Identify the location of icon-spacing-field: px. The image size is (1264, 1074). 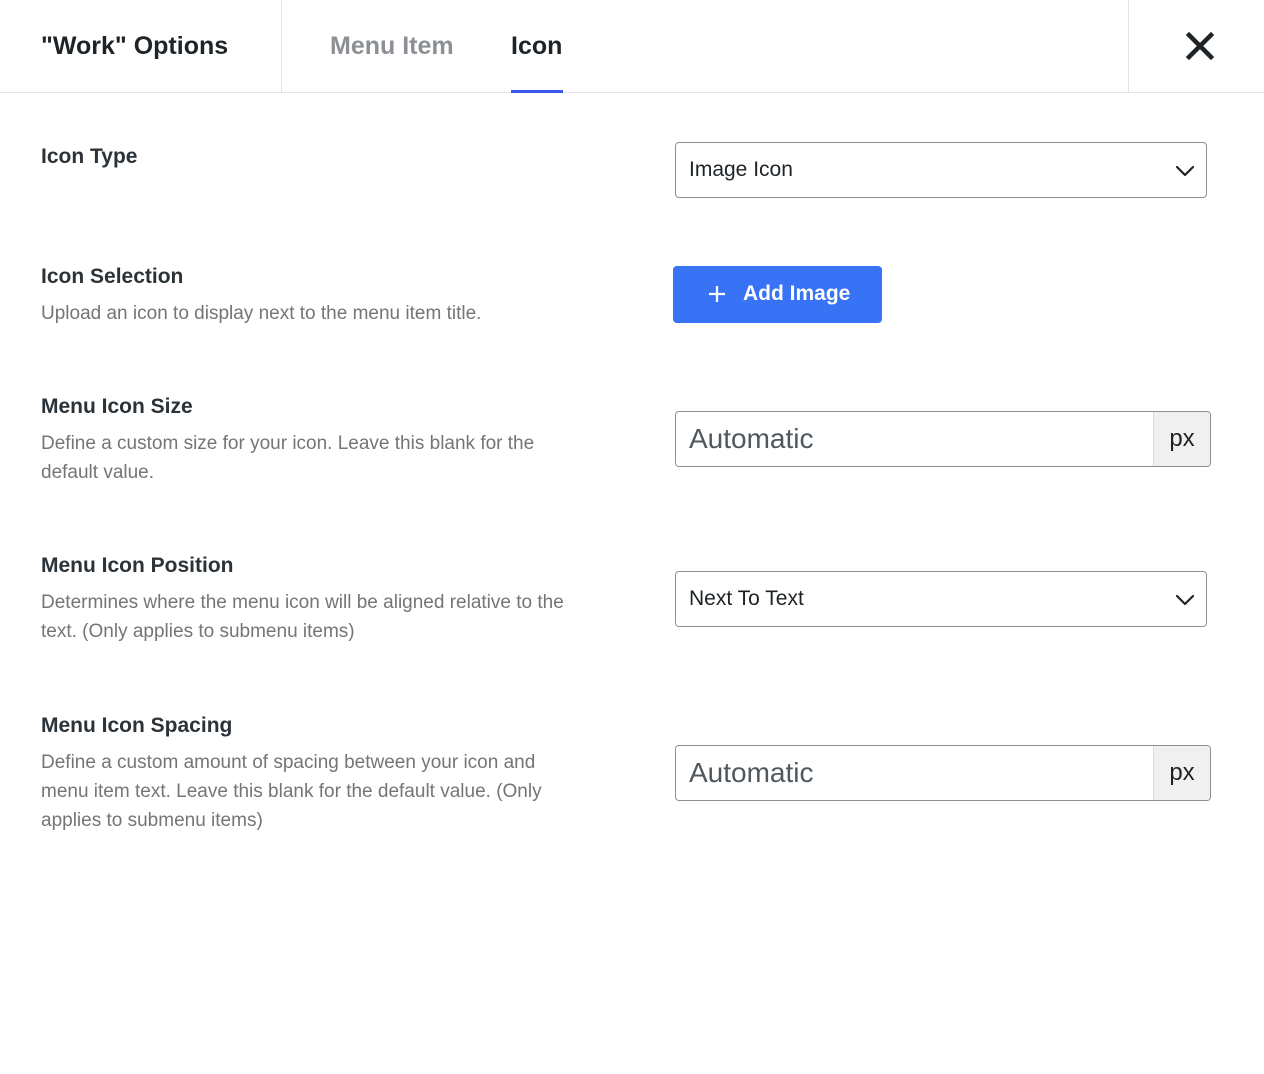
(943, 773).